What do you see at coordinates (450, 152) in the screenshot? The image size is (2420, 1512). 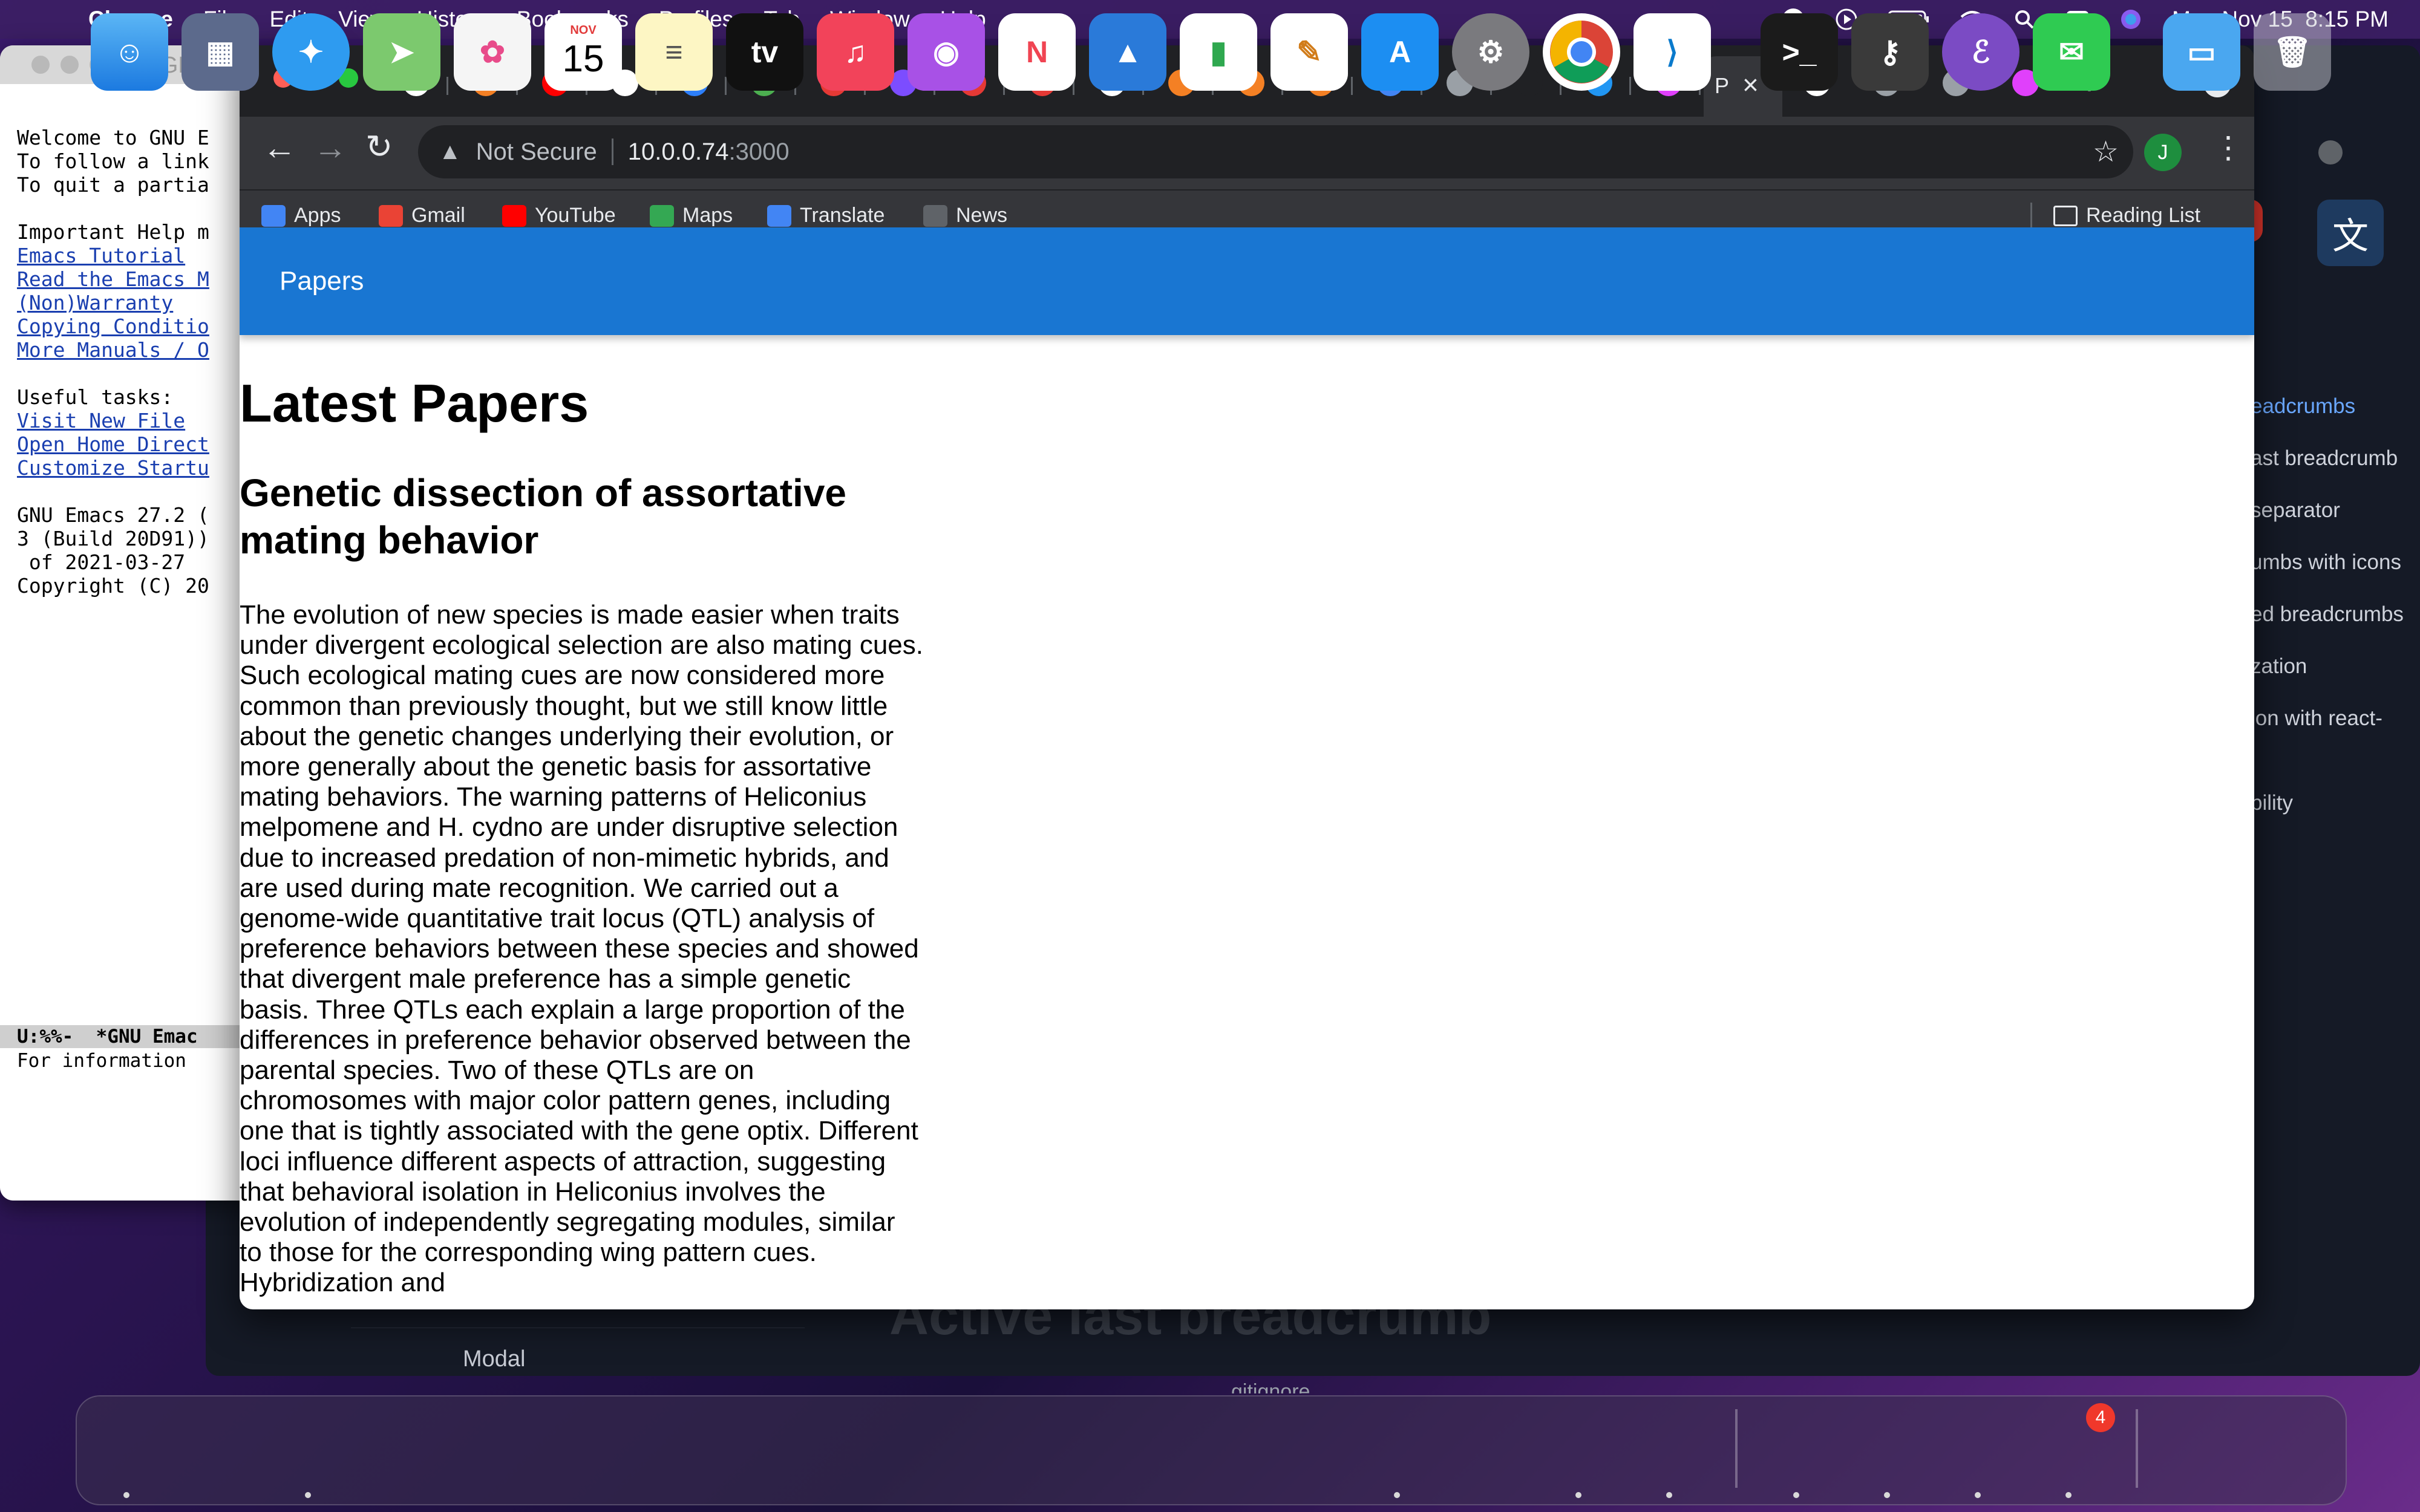 I see `warning-icon: ▲` at bounding box center [450, 152].